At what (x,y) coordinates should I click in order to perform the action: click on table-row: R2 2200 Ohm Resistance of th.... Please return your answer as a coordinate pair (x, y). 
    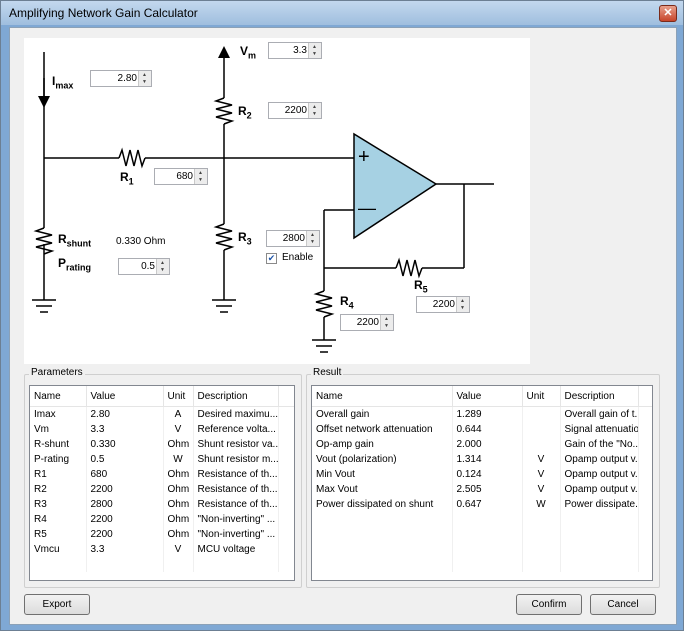
    Looking at the image, I should click on (162, 489).